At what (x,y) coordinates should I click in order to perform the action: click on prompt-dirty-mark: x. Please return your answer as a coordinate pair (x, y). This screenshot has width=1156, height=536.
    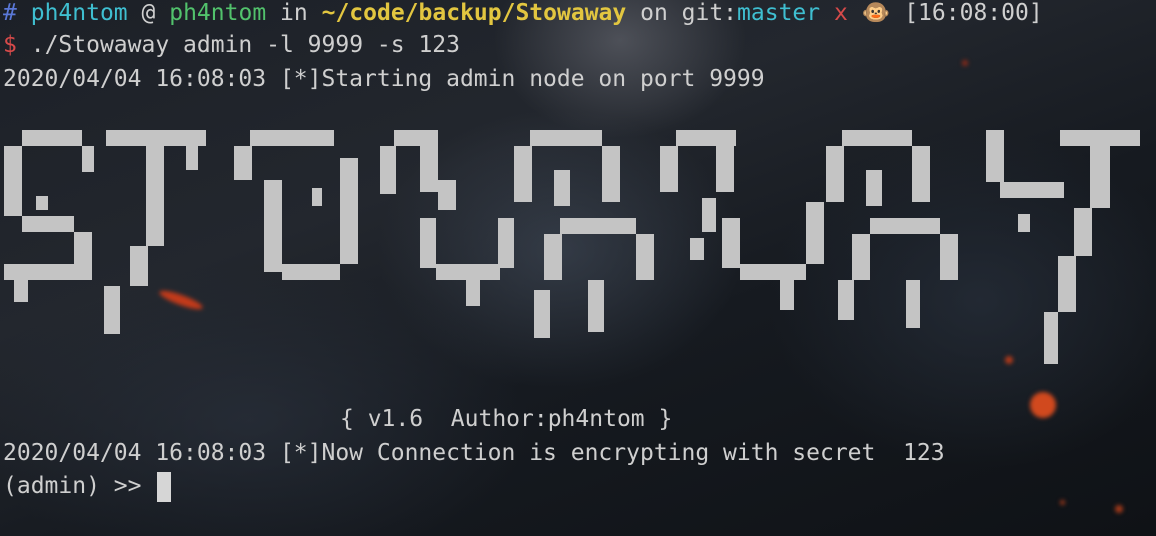
    Looking at the image, I should click on (840, 13).